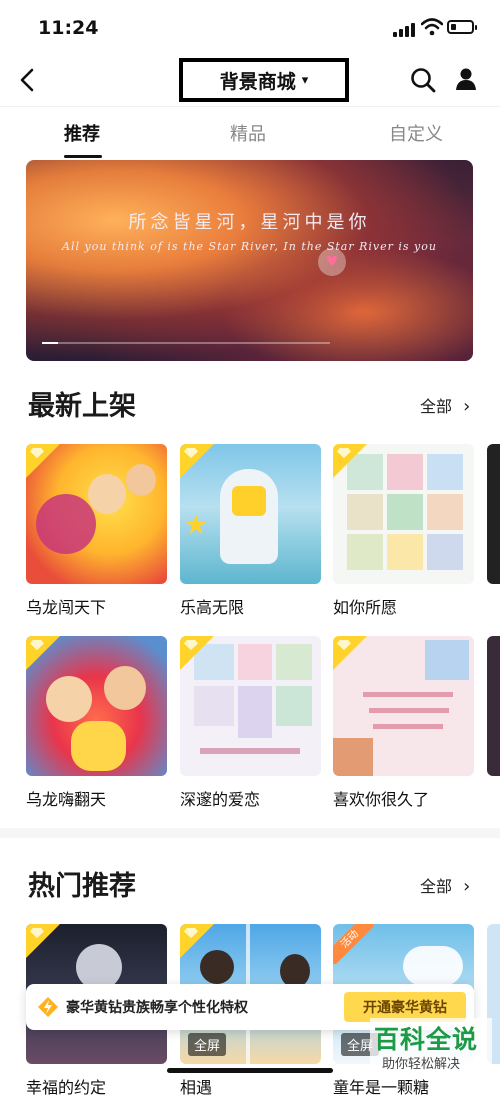 Image resolution: width=500 pixels, height=1098 pixels. I want to click on theme-name: 乌龙闯天下, so click(66, 607).